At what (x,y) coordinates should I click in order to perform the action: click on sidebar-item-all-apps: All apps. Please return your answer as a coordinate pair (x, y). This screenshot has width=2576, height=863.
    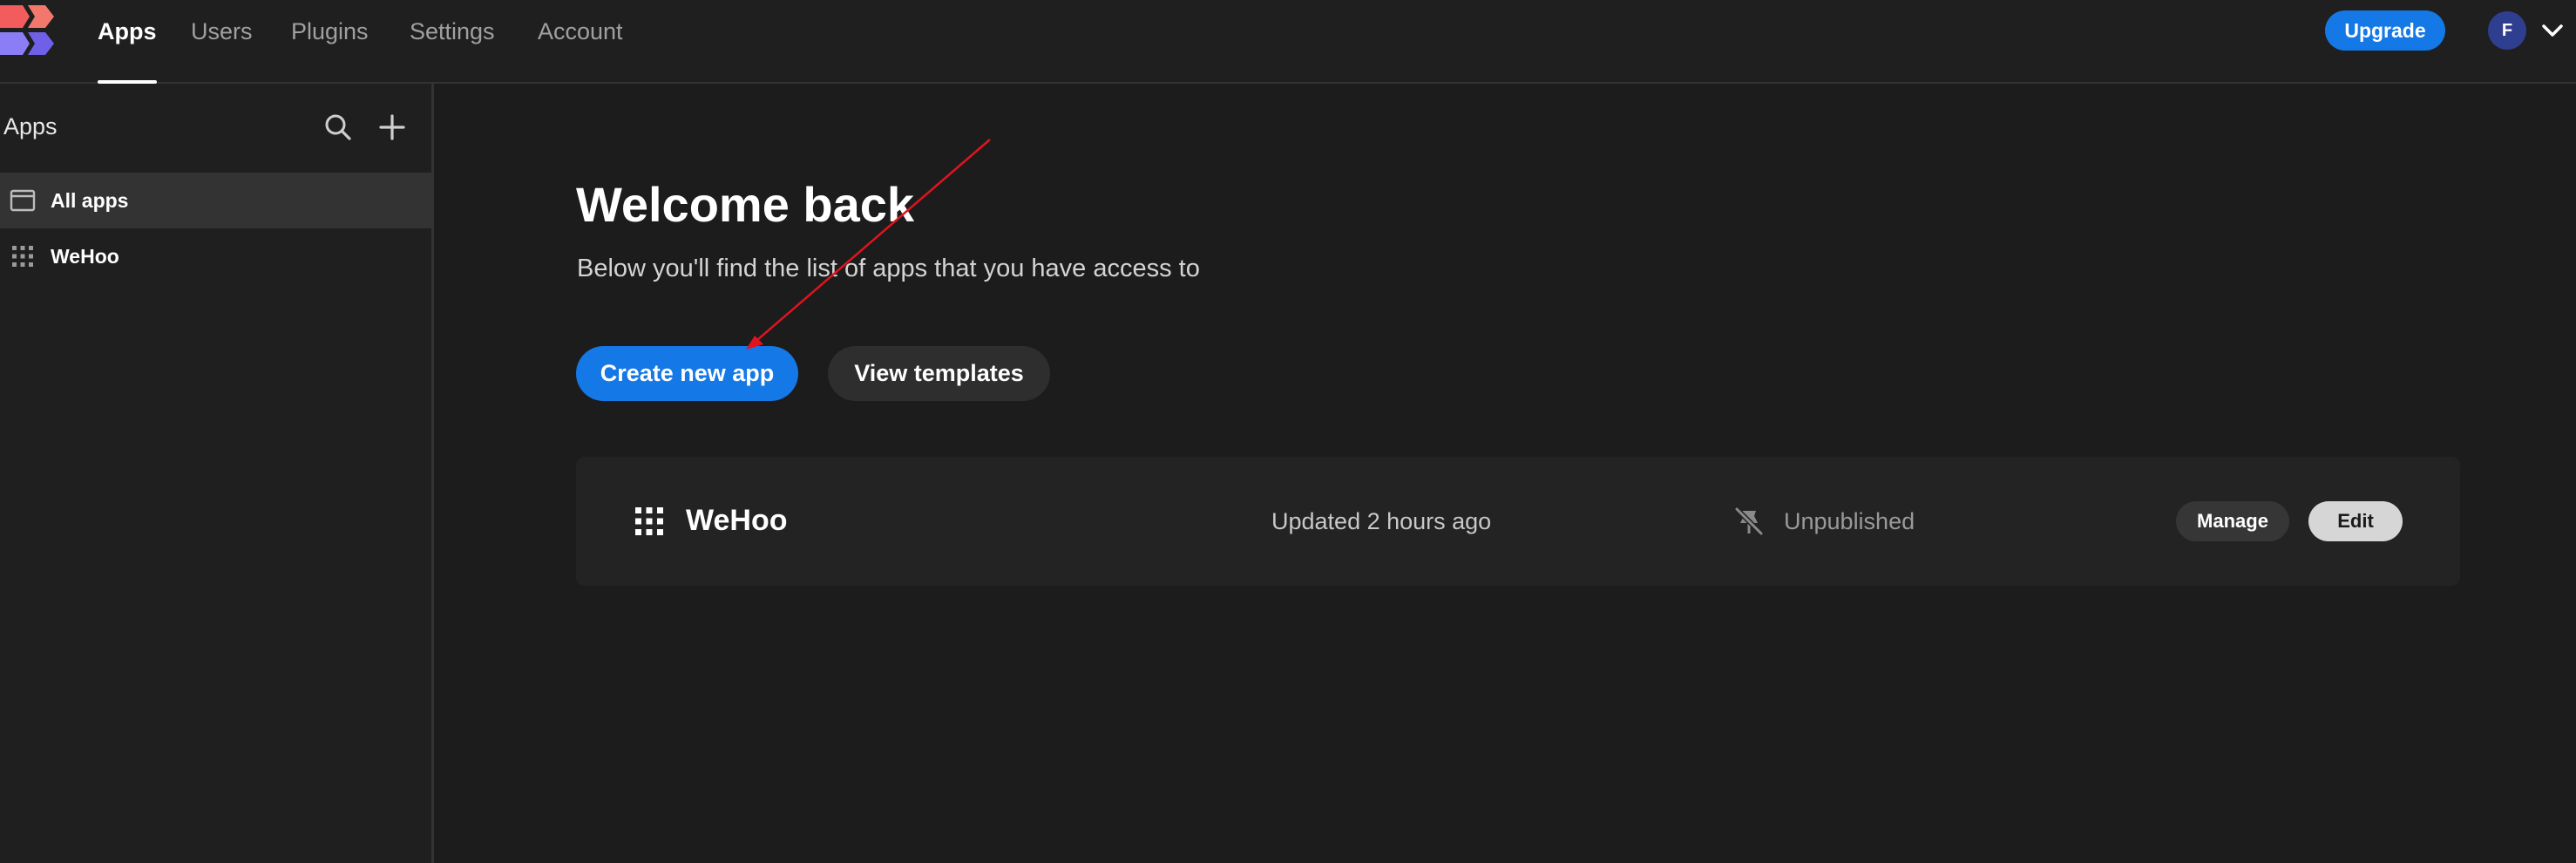
    Looking at the image, I should click on (216, 200).